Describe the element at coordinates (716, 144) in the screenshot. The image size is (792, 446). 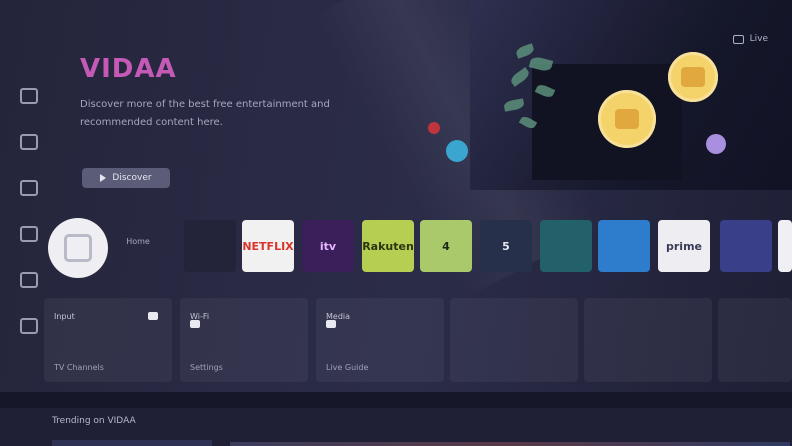
I see `purple-orb-decoration` at that location.